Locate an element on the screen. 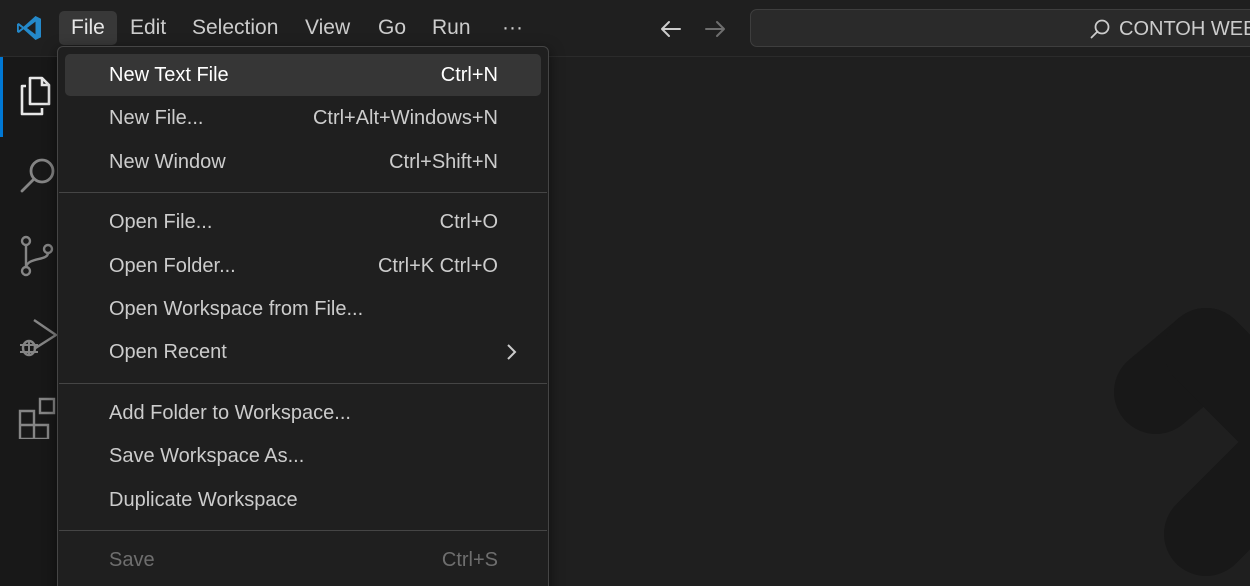 Image resolution: width=1250 pixels, height=586 pixels. menu-go: Go is located at coordinates (392, 28).